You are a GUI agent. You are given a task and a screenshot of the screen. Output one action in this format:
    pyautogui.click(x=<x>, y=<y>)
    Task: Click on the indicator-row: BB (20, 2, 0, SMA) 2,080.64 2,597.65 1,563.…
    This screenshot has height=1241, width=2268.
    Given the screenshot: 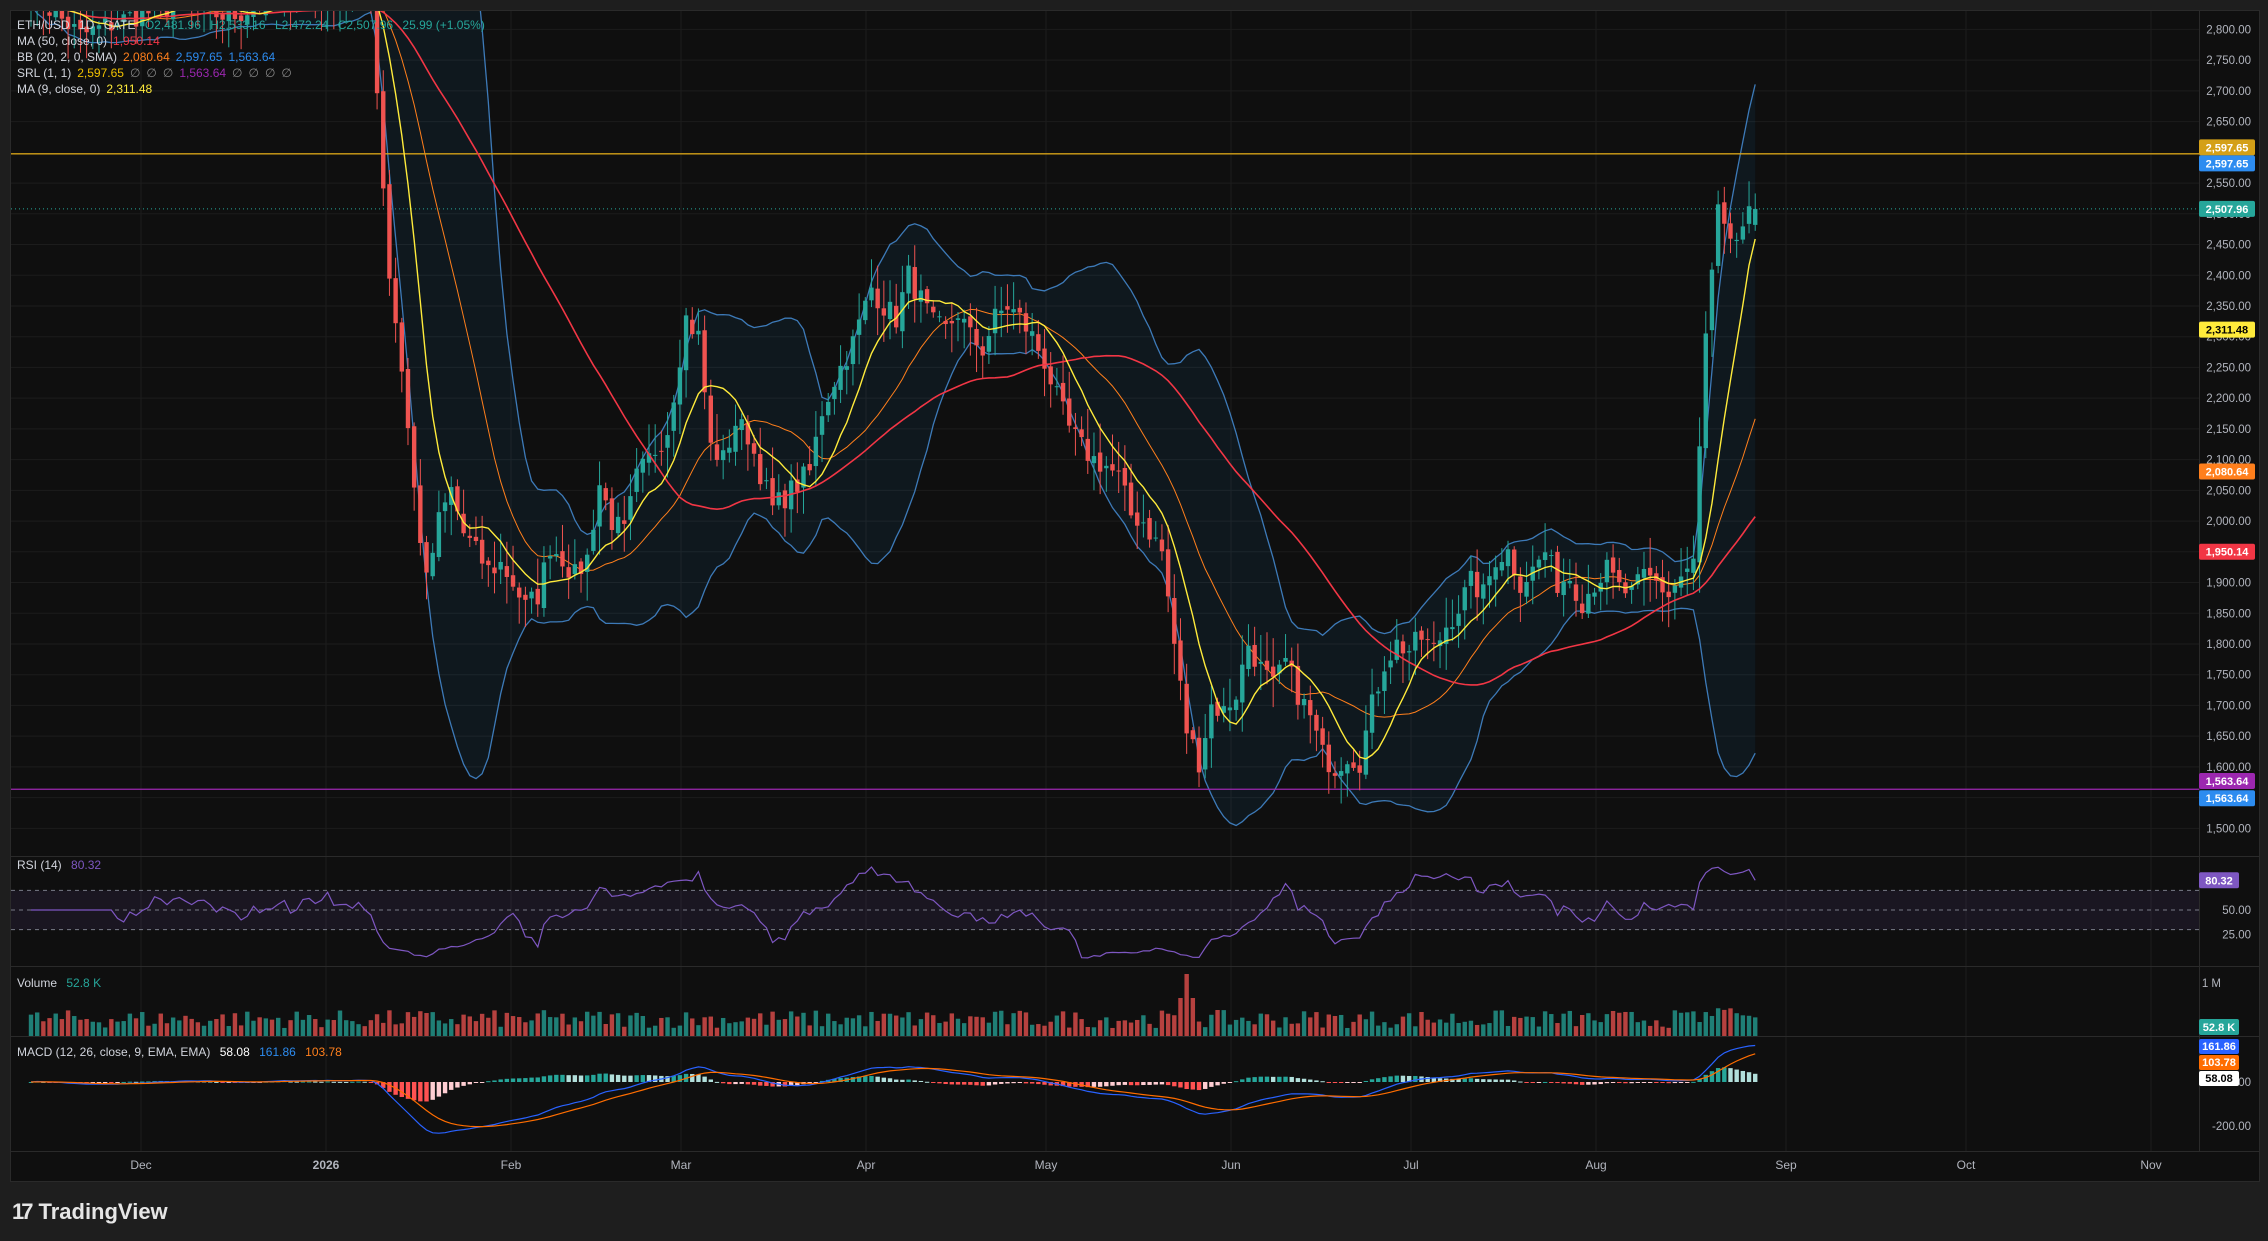 What is the action you would take?
    pyautogui.click(x=157, y=57)
    